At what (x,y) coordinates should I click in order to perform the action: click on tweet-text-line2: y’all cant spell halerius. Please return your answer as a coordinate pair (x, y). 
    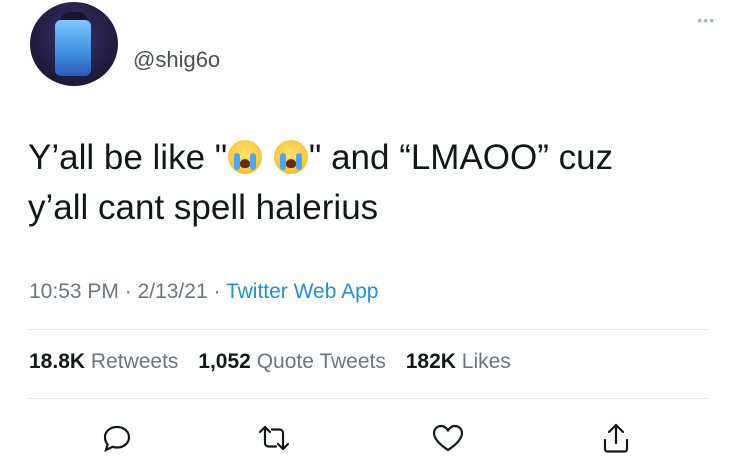
    Looking at the image, I should click on (203, 207).